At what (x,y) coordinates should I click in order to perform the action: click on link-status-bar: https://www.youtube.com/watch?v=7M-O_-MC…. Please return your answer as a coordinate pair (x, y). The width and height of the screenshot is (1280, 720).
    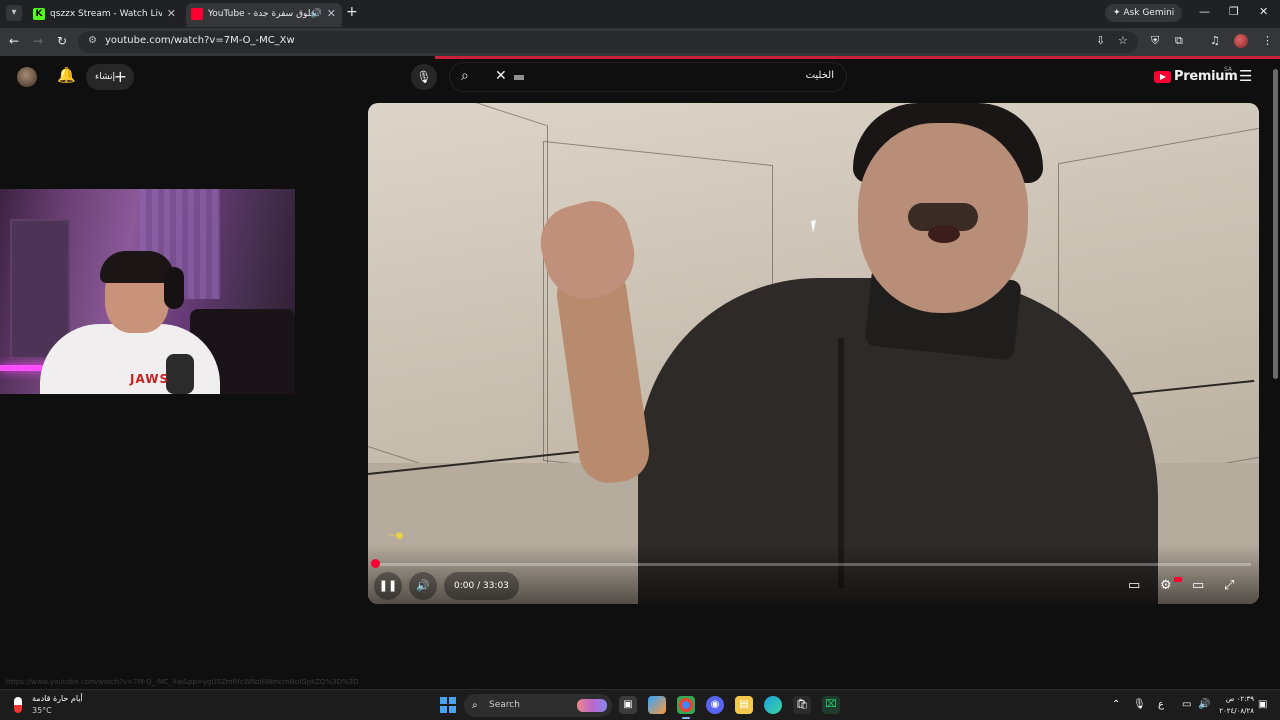
    Looking at the image, I should click on (182, 682).